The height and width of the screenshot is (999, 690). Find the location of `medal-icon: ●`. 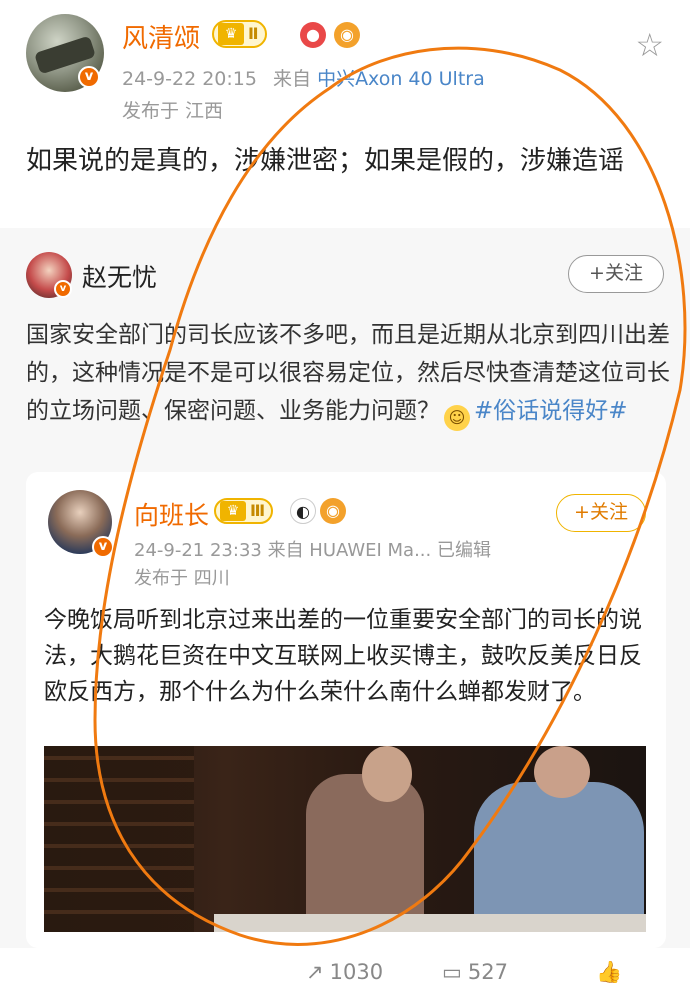

medal-icon: ● is located at coordinates (313, 35).